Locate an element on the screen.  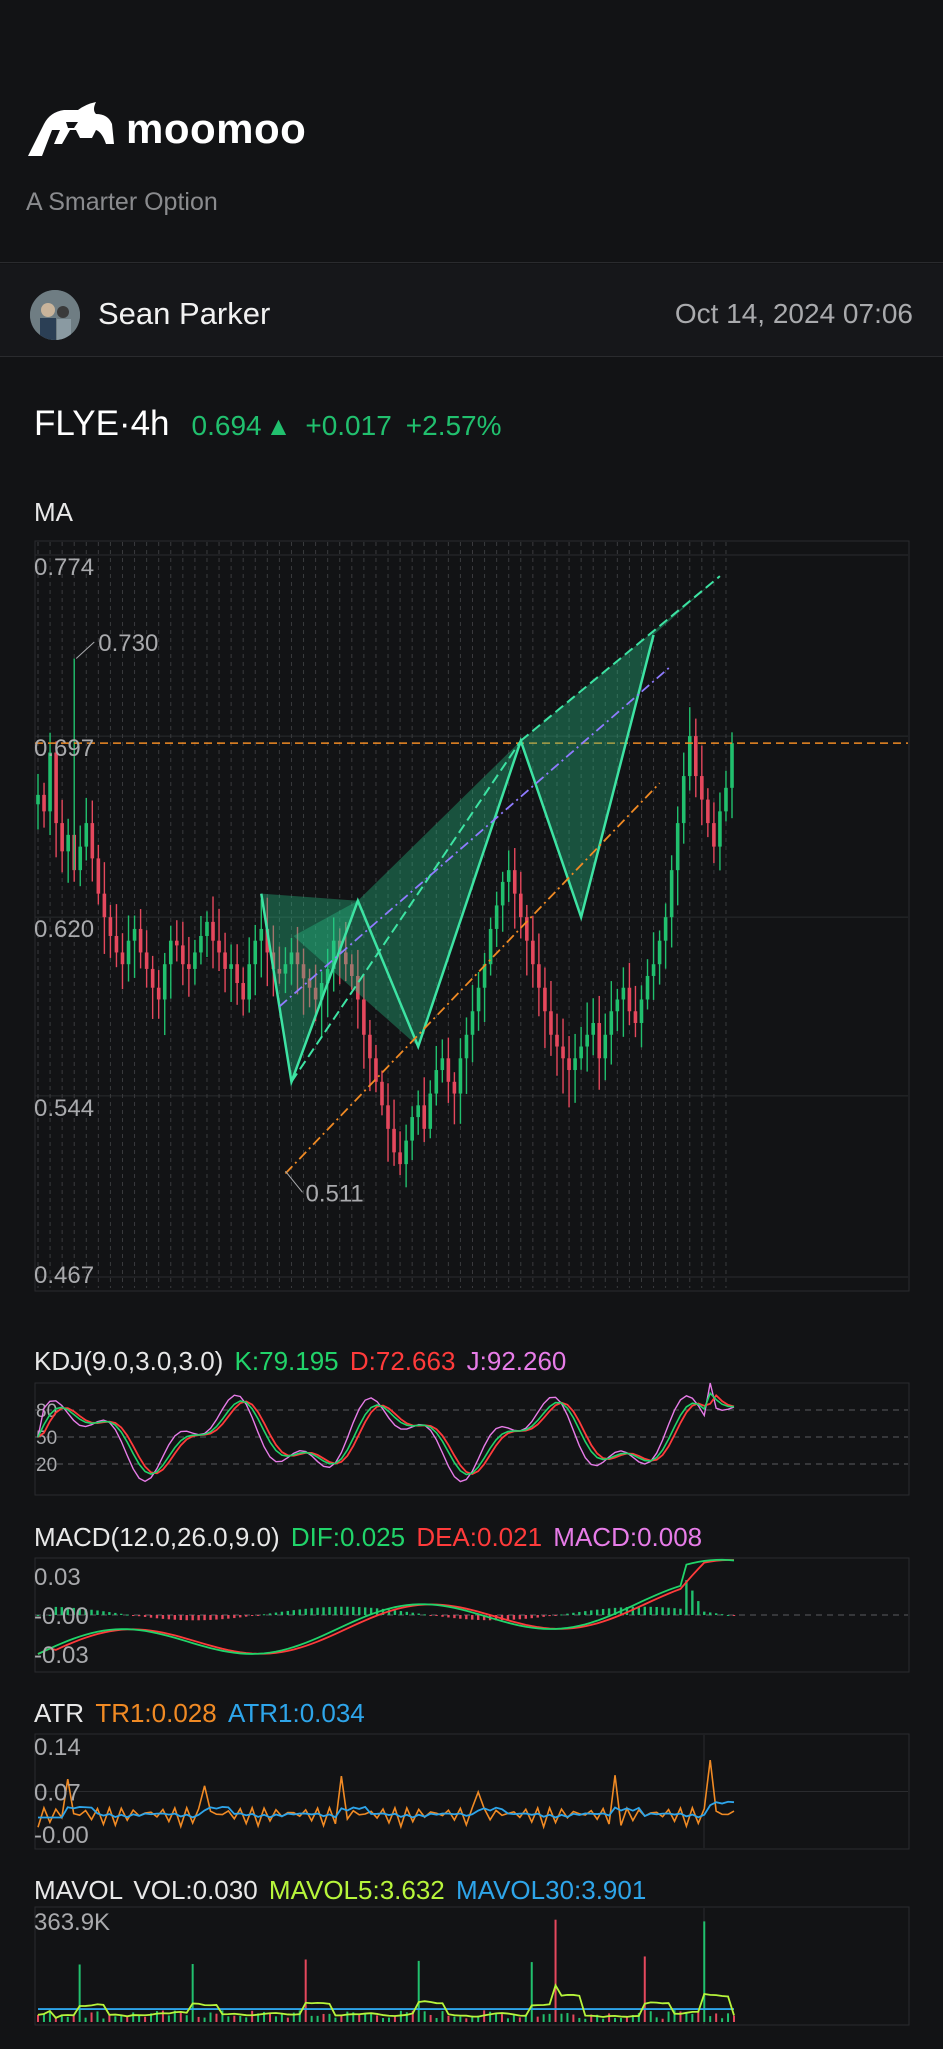
price-change: +0.017 is located at coordinates (348, 425).